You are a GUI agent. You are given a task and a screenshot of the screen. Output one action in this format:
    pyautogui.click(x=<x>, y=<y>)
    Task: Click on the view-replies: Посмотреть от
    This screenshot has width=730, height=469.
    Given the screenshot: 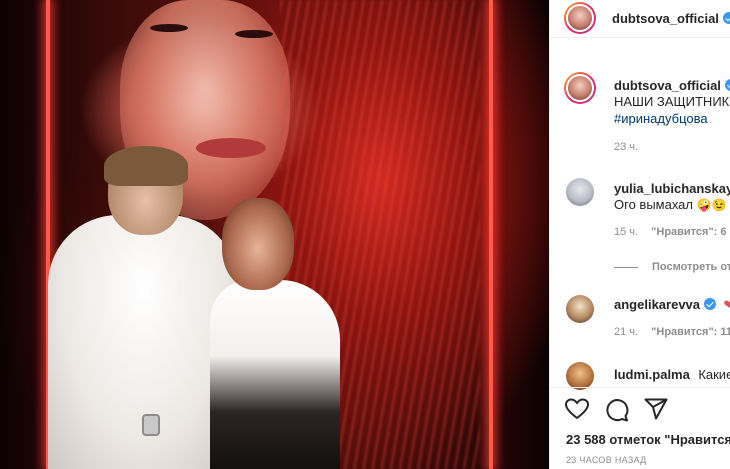 What is the action you would take?
    pyautogui.click(x=672, y=267)
    